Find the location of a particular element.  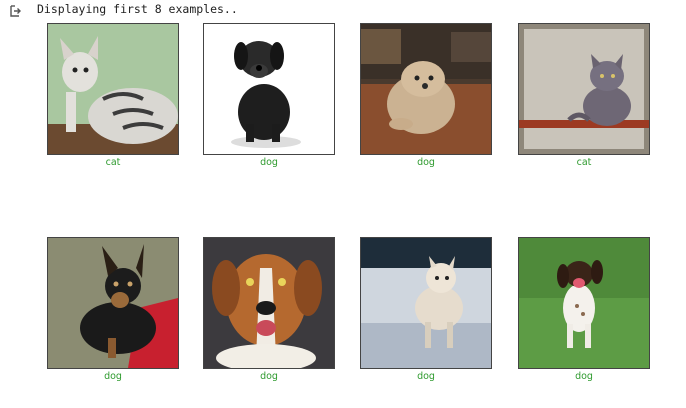

output-text: Displaying first 8 examples.. is located at coordinates (137, 9).